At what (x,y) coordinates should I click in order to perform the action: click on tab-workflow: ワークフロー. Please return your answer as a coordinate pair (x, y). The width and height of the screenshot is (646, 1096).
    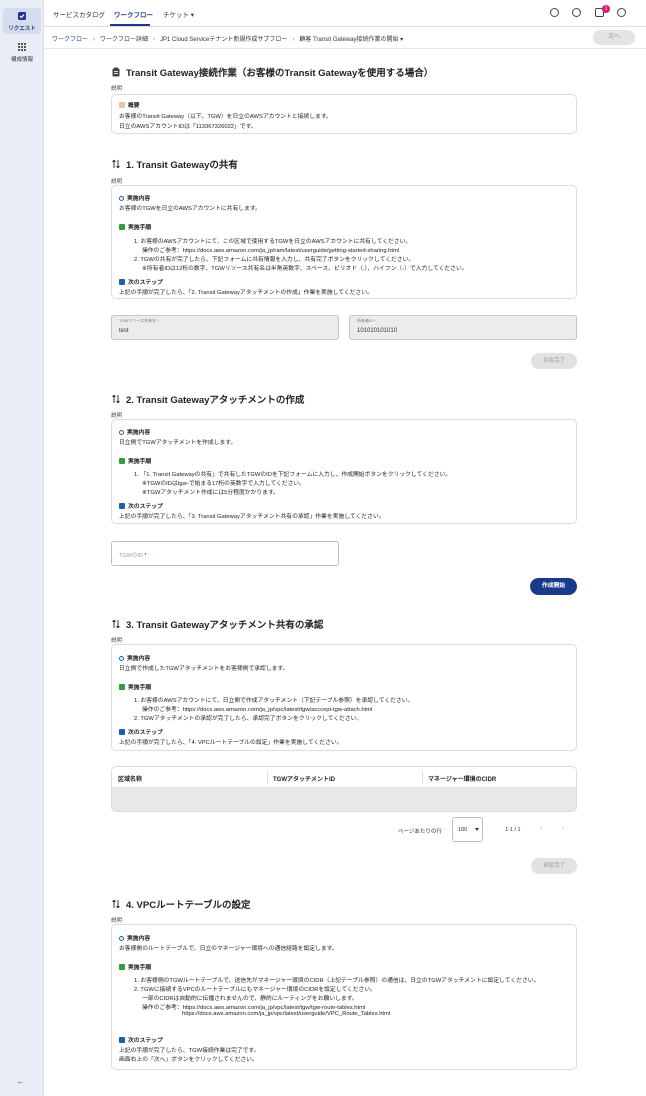
    Looking at the image, I should click on (133, 14).